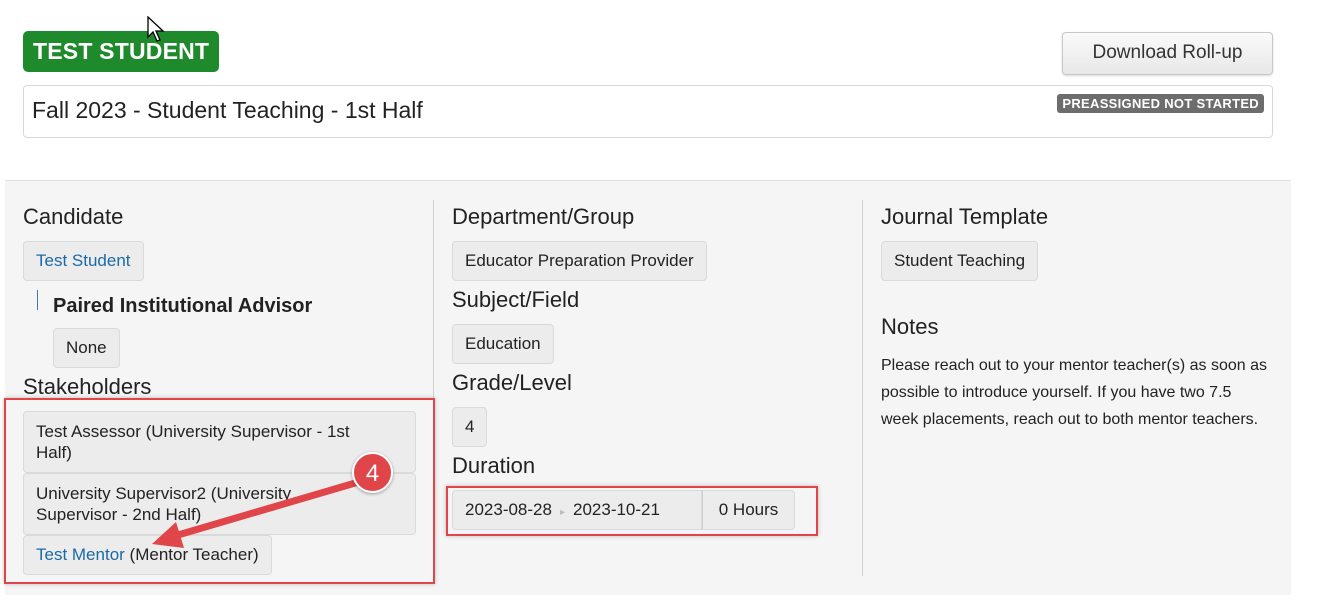  What do you see at coordinates (259, 512) in the screenshot?
I see `annotation-arrow-icon` at bounding box center [259, 512].